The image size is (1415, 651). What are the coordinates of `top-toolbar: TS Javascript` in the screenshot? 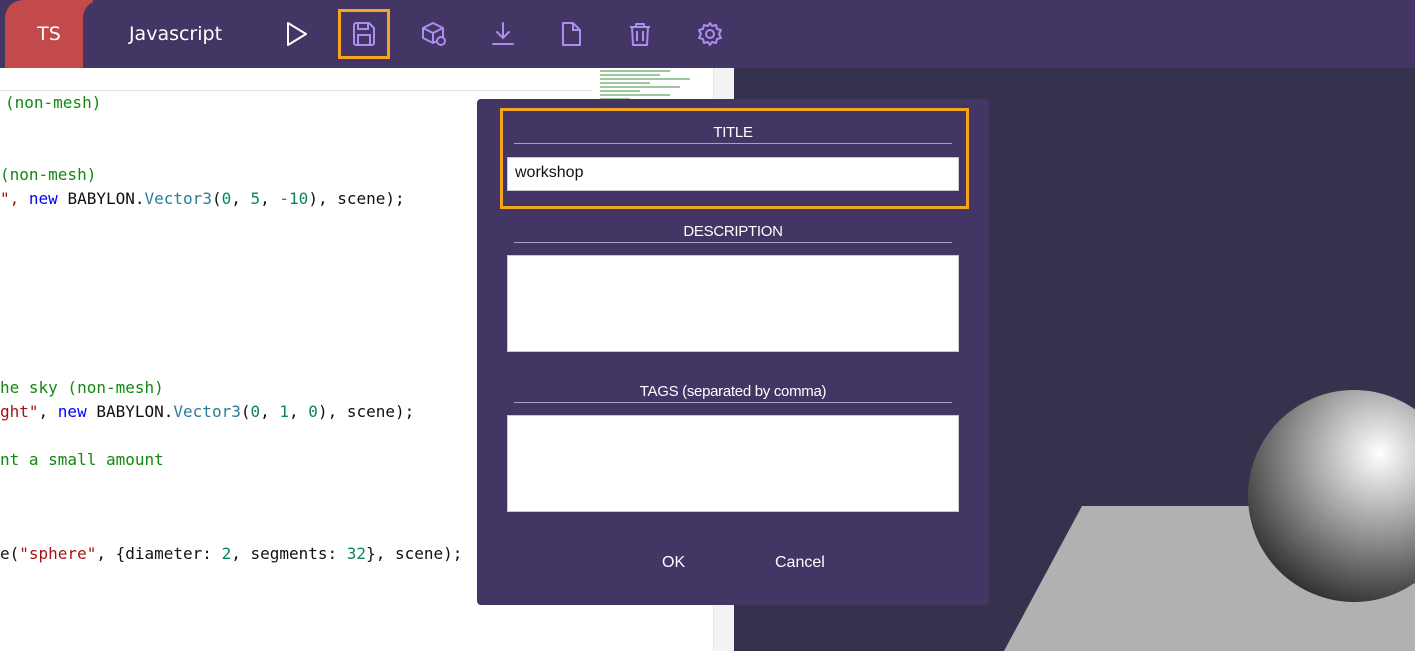 It's located at (707, 34).